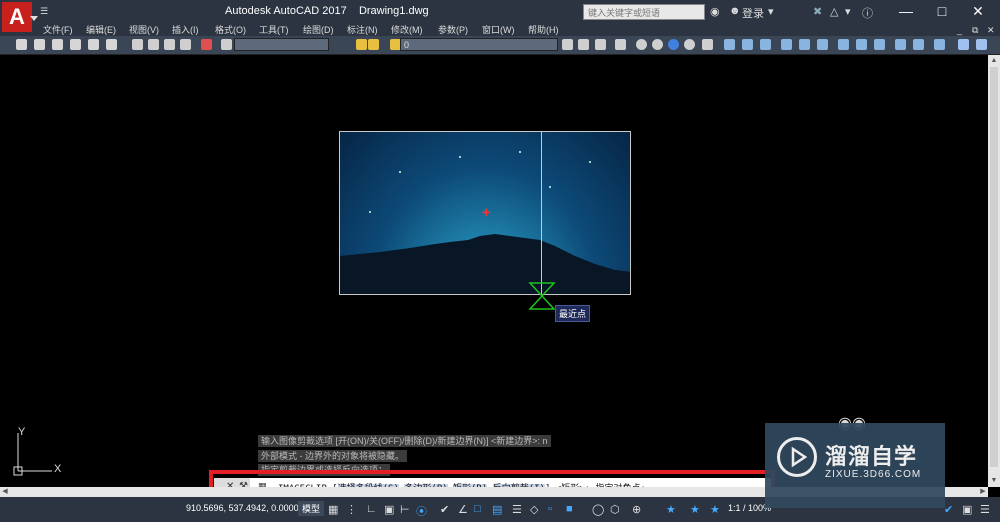 The height and width of the screenshot is (522, 1000). I want to click on scroll-left-icon: ◀, so click(5, 492).